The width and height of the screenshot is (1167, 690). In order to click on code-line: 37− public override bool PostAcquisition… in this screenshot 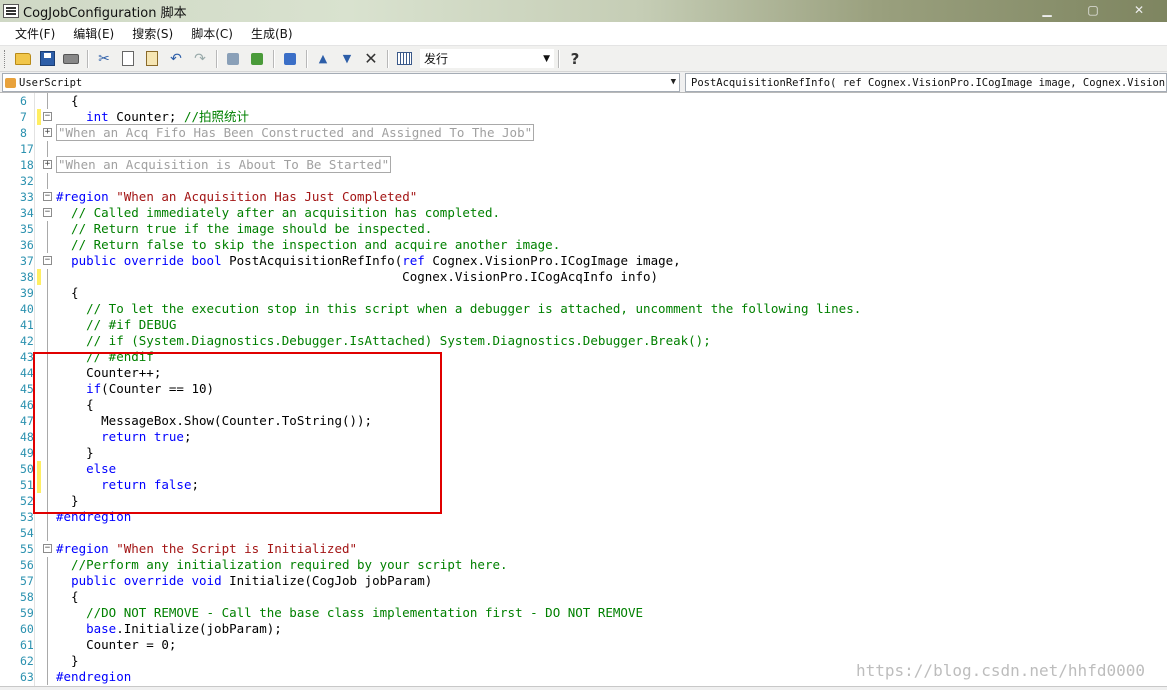, I will do `click(583, 261)`.